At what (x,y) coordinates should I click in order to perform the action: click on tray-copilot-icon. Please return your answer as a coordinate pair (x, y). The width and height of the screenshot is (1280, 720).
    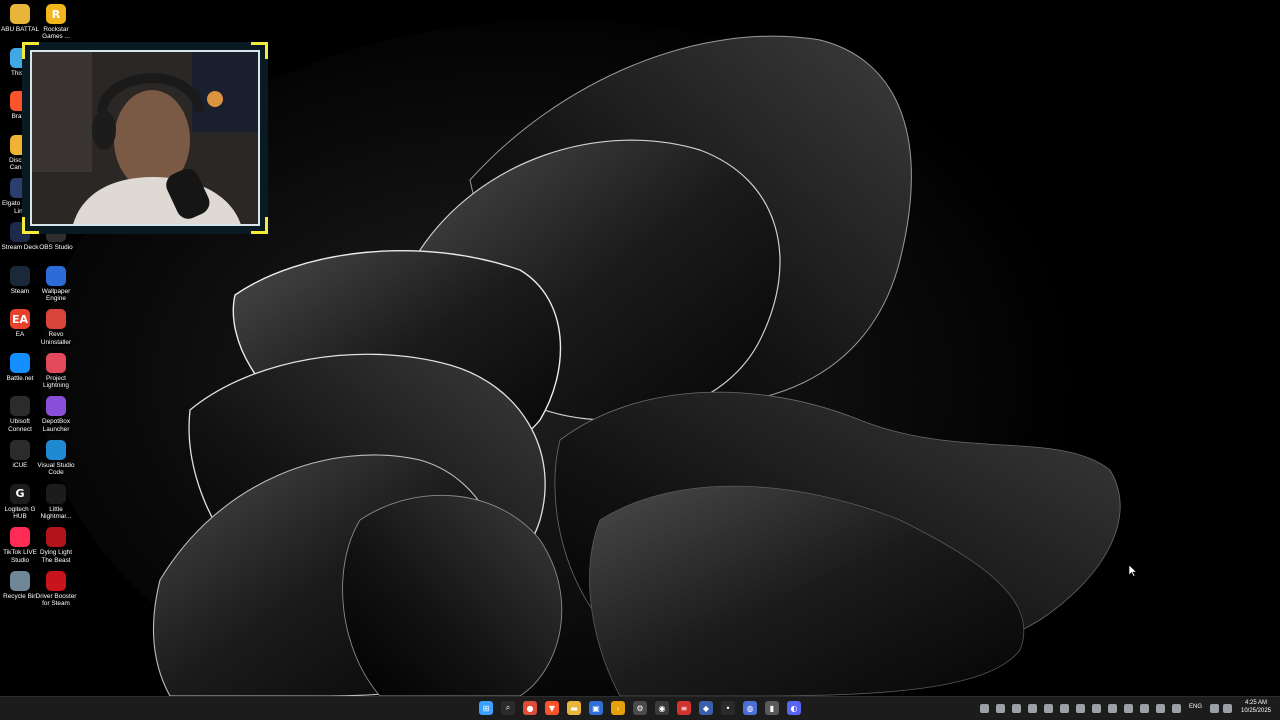
    Looking at the image, I should click on (984, 708).